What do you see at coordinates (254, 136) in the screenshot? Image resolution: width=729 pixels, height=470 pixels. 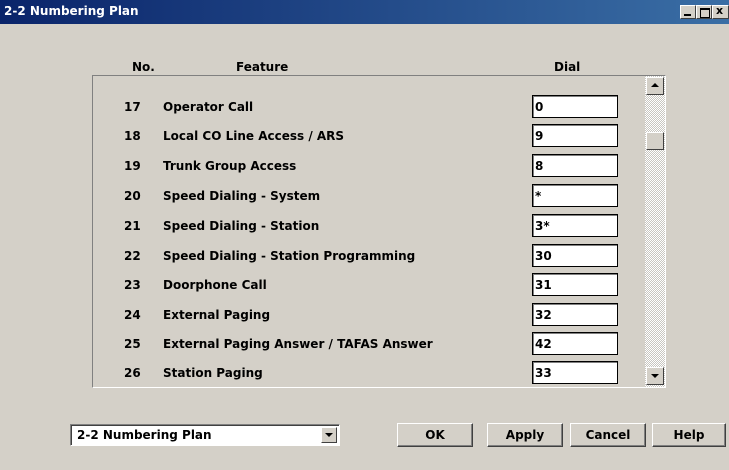 I see `row-feature: Local CO Line Access / ARS` at bounding box center [254, 136].